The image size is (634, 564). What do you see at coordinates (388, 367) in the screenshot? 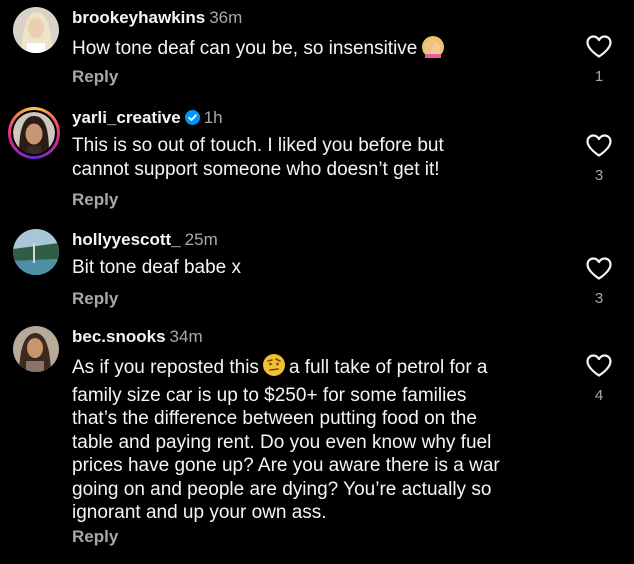
I see `comment-text: a full take of petrol for a` at bounding box center [388, 367].